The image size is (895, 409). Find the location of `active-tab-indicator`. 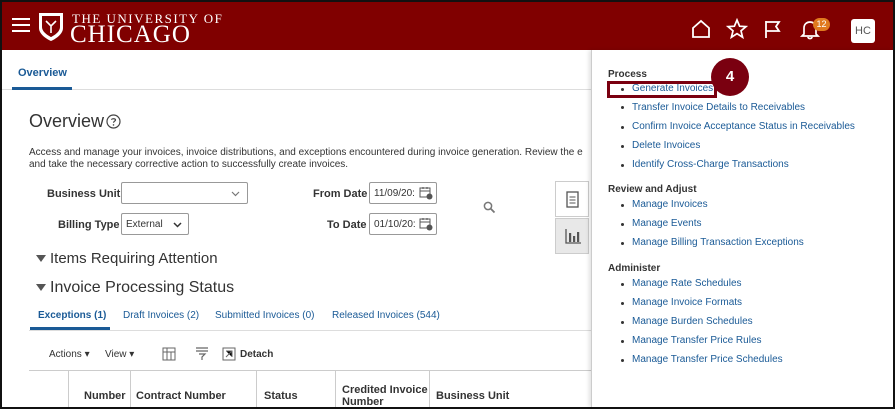

active-tab-indicator is located at coordinates (42, 88).